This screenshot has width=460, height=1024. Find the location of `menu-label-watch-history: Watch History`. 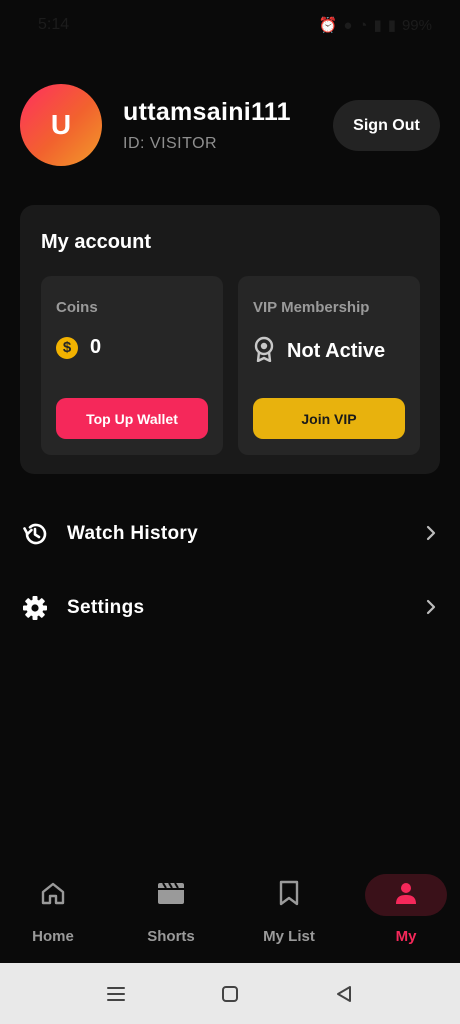

menu-label-watch-history: Watch History is located at coordinates (132, 533).